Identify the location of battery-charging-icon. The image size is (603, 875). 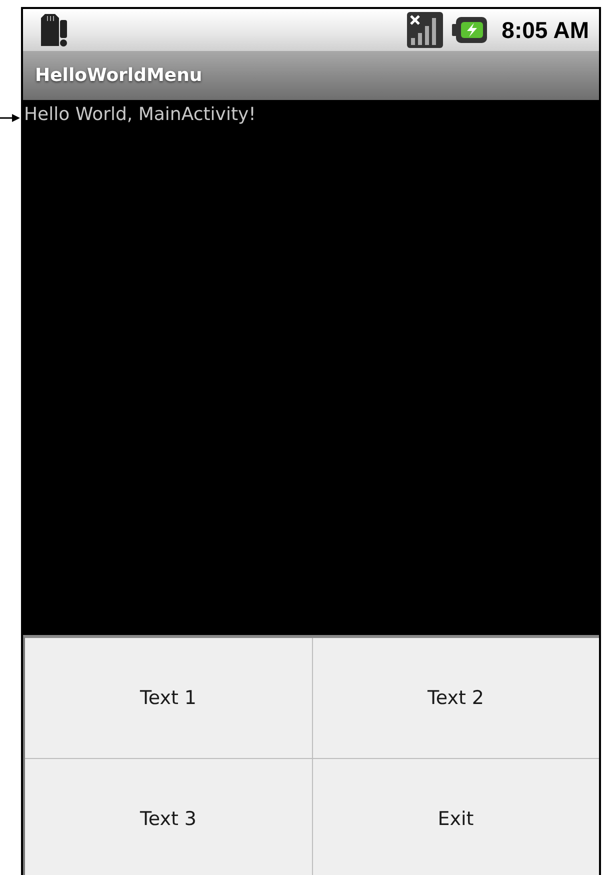
(470, 30).